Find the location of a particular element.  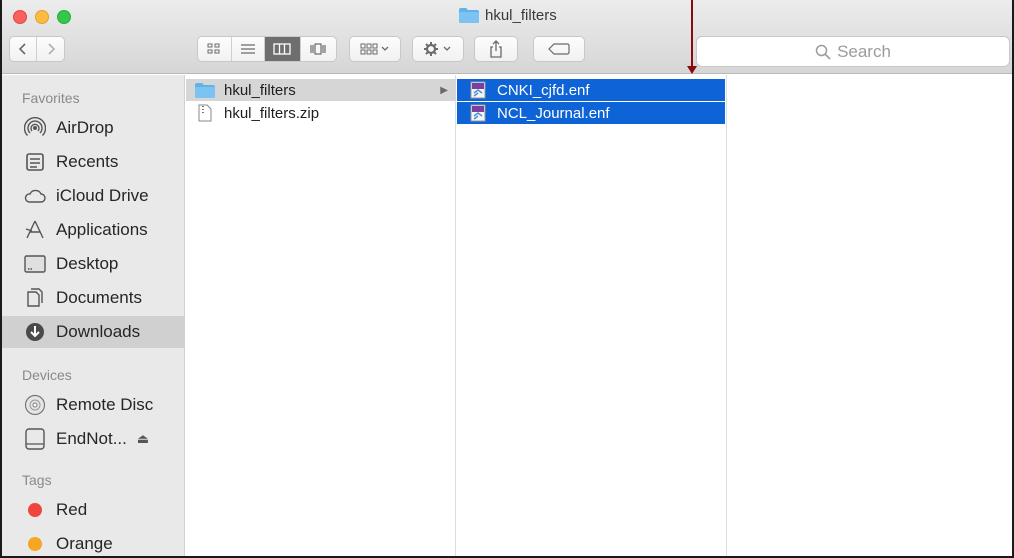

window-title: hkul_filters is located at coordinates (508, 15).